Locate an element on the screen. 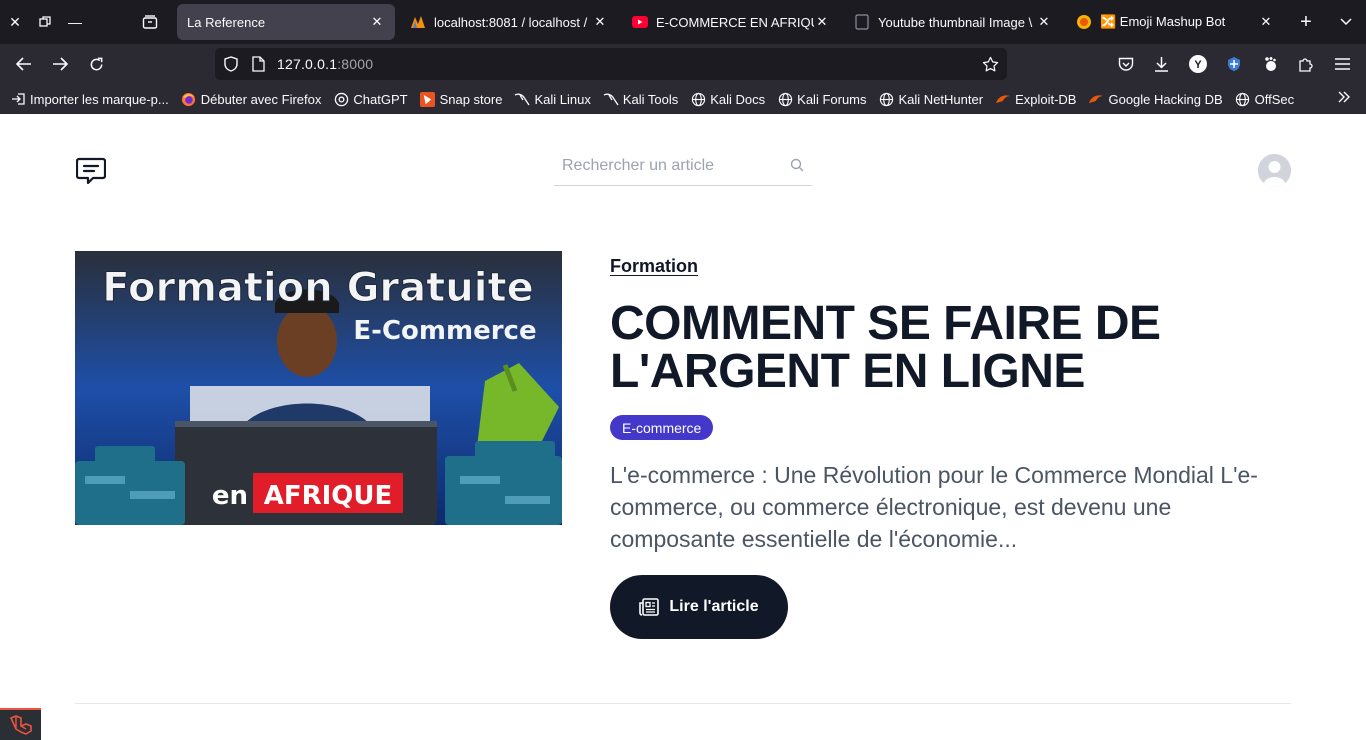 This screenshot has width=1366, height=740. bookmark-kali-linux: Kali Linux is located at coordinates (552, 99).